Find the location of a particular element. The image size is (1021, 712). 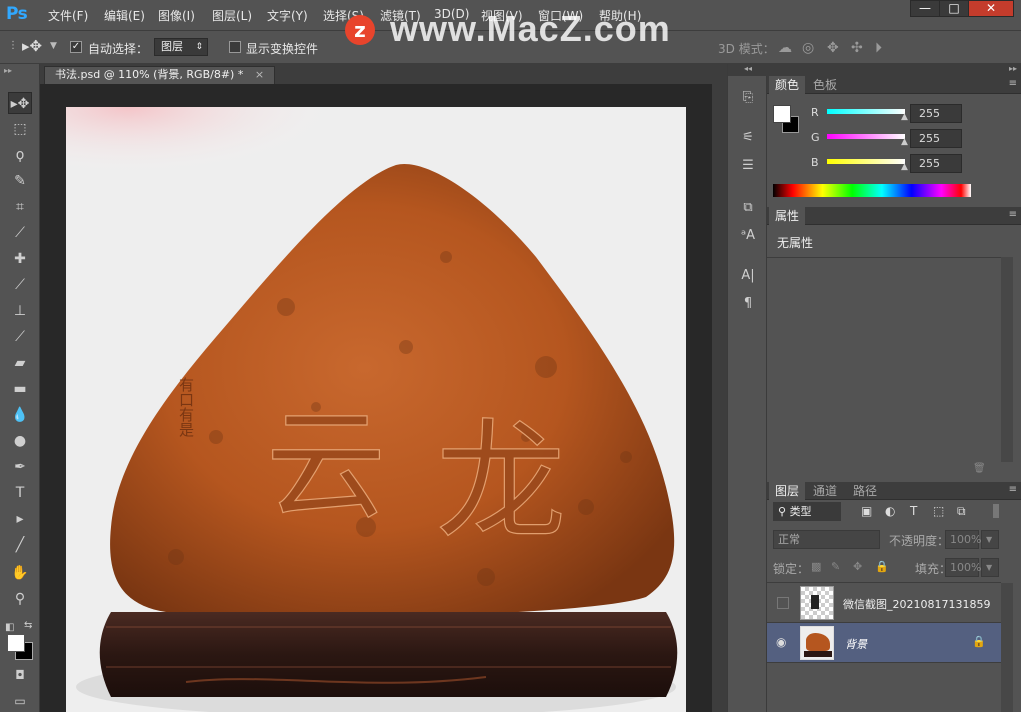

quick-mask-icon: ◘ is located at coordinates (20, 675).